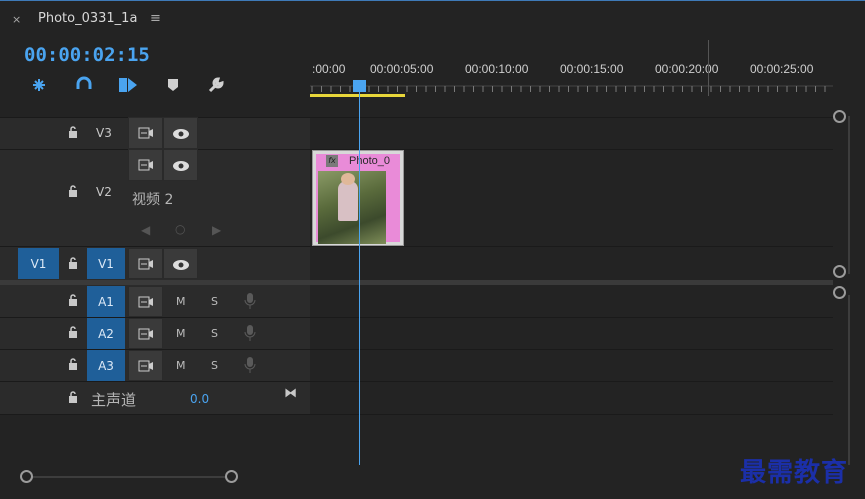 This screenshot has height=499, width=865. I want to click on vertical-scrollbar, so click(849, 299).